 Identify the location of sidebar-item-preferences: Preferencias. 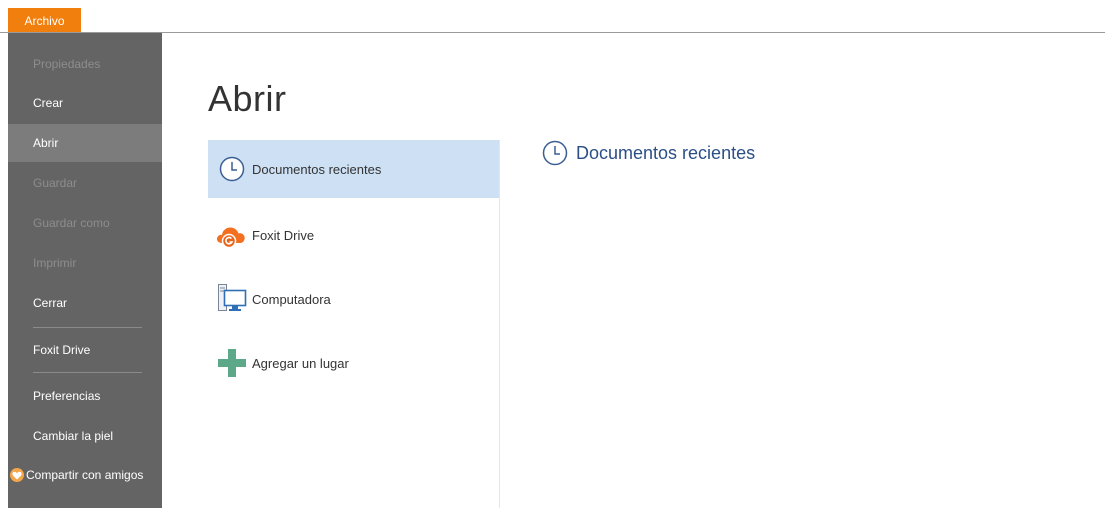
(85, 396).